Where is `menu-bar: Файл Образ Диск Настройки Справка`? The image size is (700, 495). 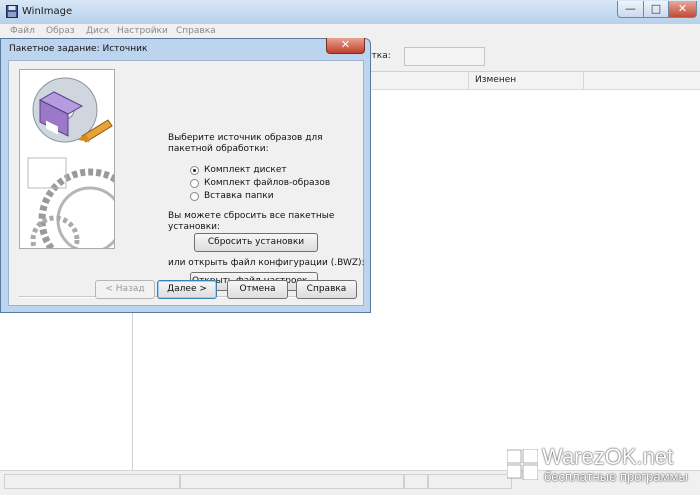
menu-bar: Файл Образ Диск Настройки Справка is located at coordinates (350, 31).